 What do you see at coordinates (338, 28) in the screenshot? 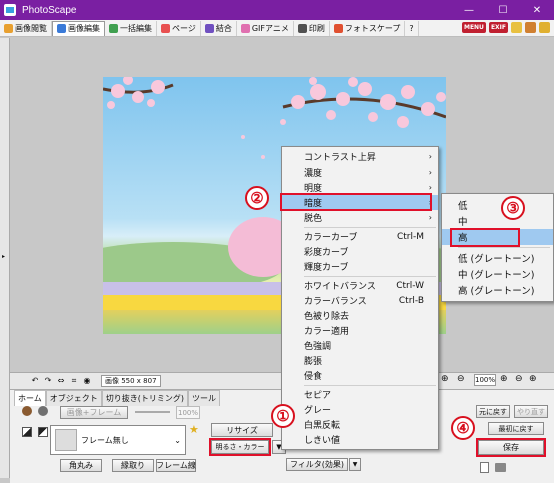
I see `photoscape-icon` at bounding box center [338, 28].